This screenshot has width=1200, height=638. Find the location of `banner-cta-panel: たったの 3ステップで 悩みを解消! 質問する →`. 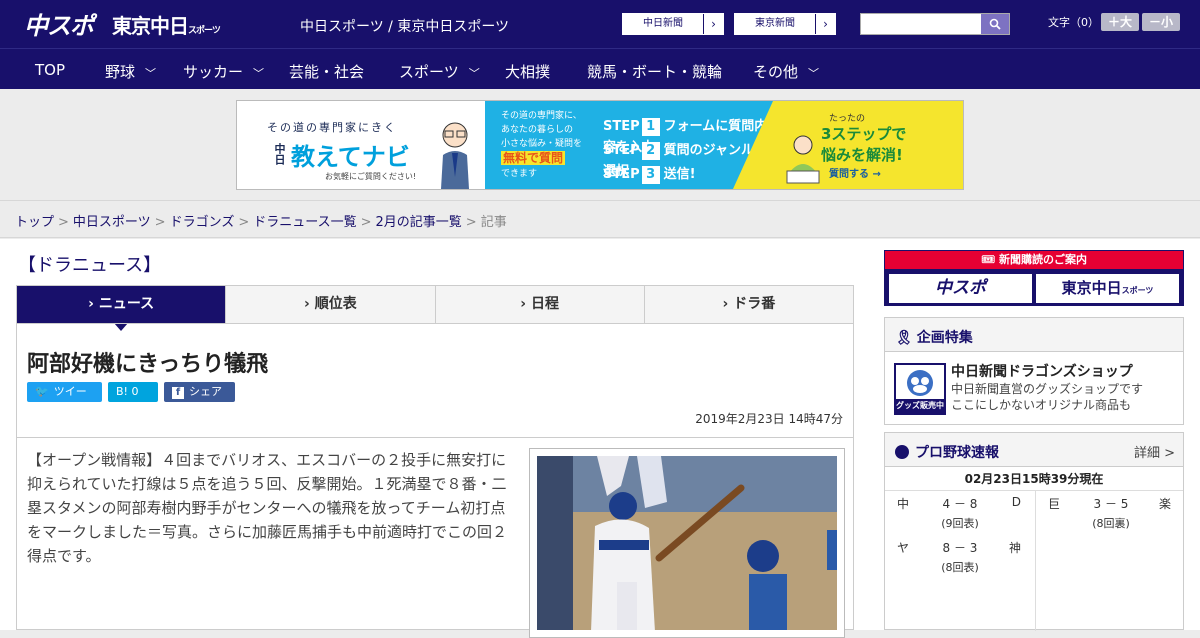

banner-cta-panel: たったの 3ステップで 悩みを解消! 質問する → is located at coordinates (848, 145).